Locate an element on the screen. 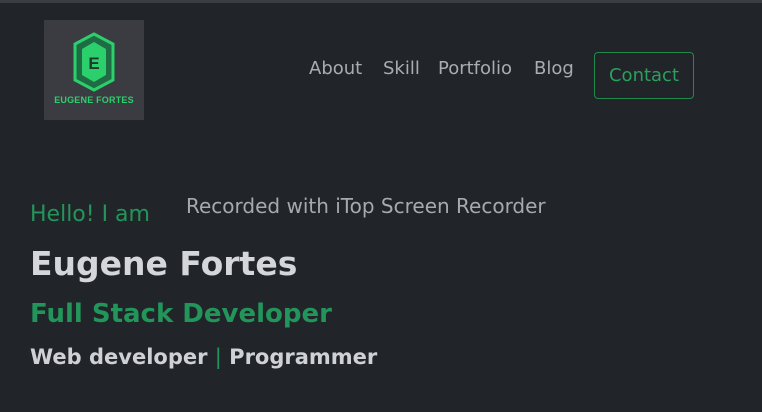  brand-logo: E EUGENE FORTES is located at coordinates (94, 70).